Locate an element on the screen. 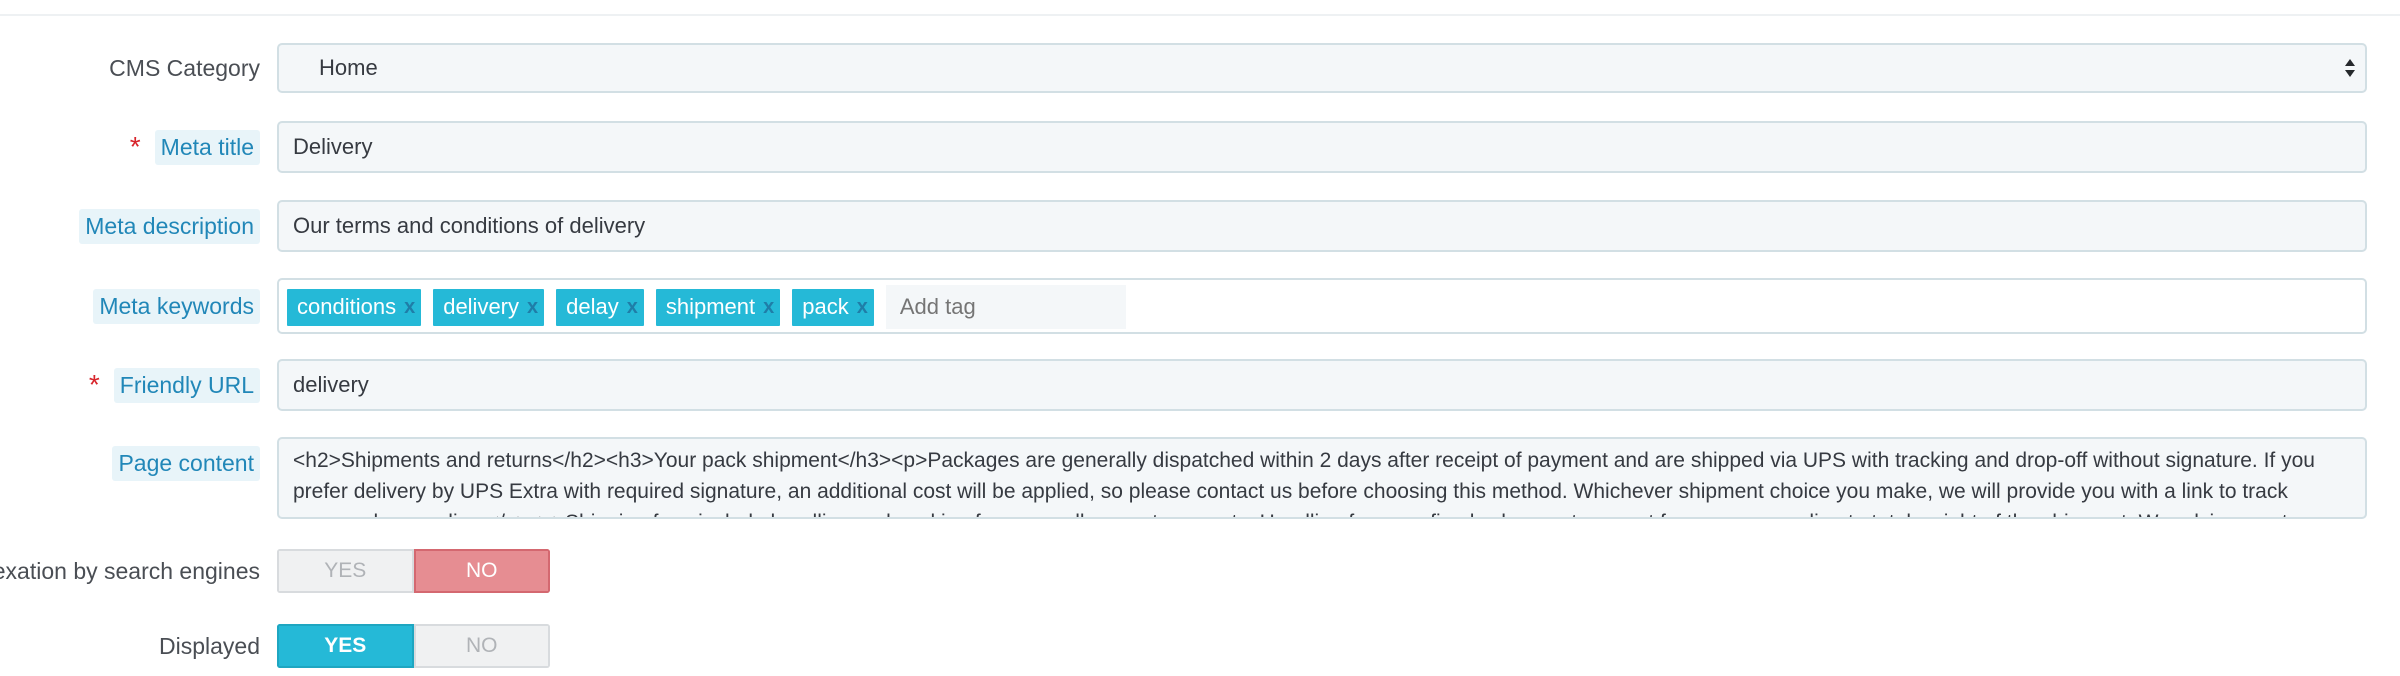 The width and height of the screenshot is (2400, 676). displayed-label: Displayed is located at coordinates (209, 645).